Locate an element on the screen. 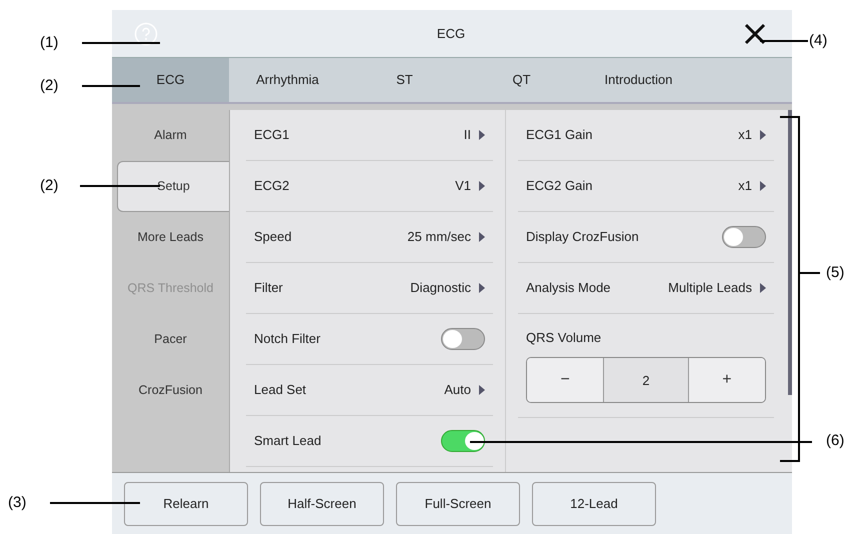 Image resolution: width=861 pixels, height=534 pixels. setting-row: ECG1 II is located at coordinates (369, 135).